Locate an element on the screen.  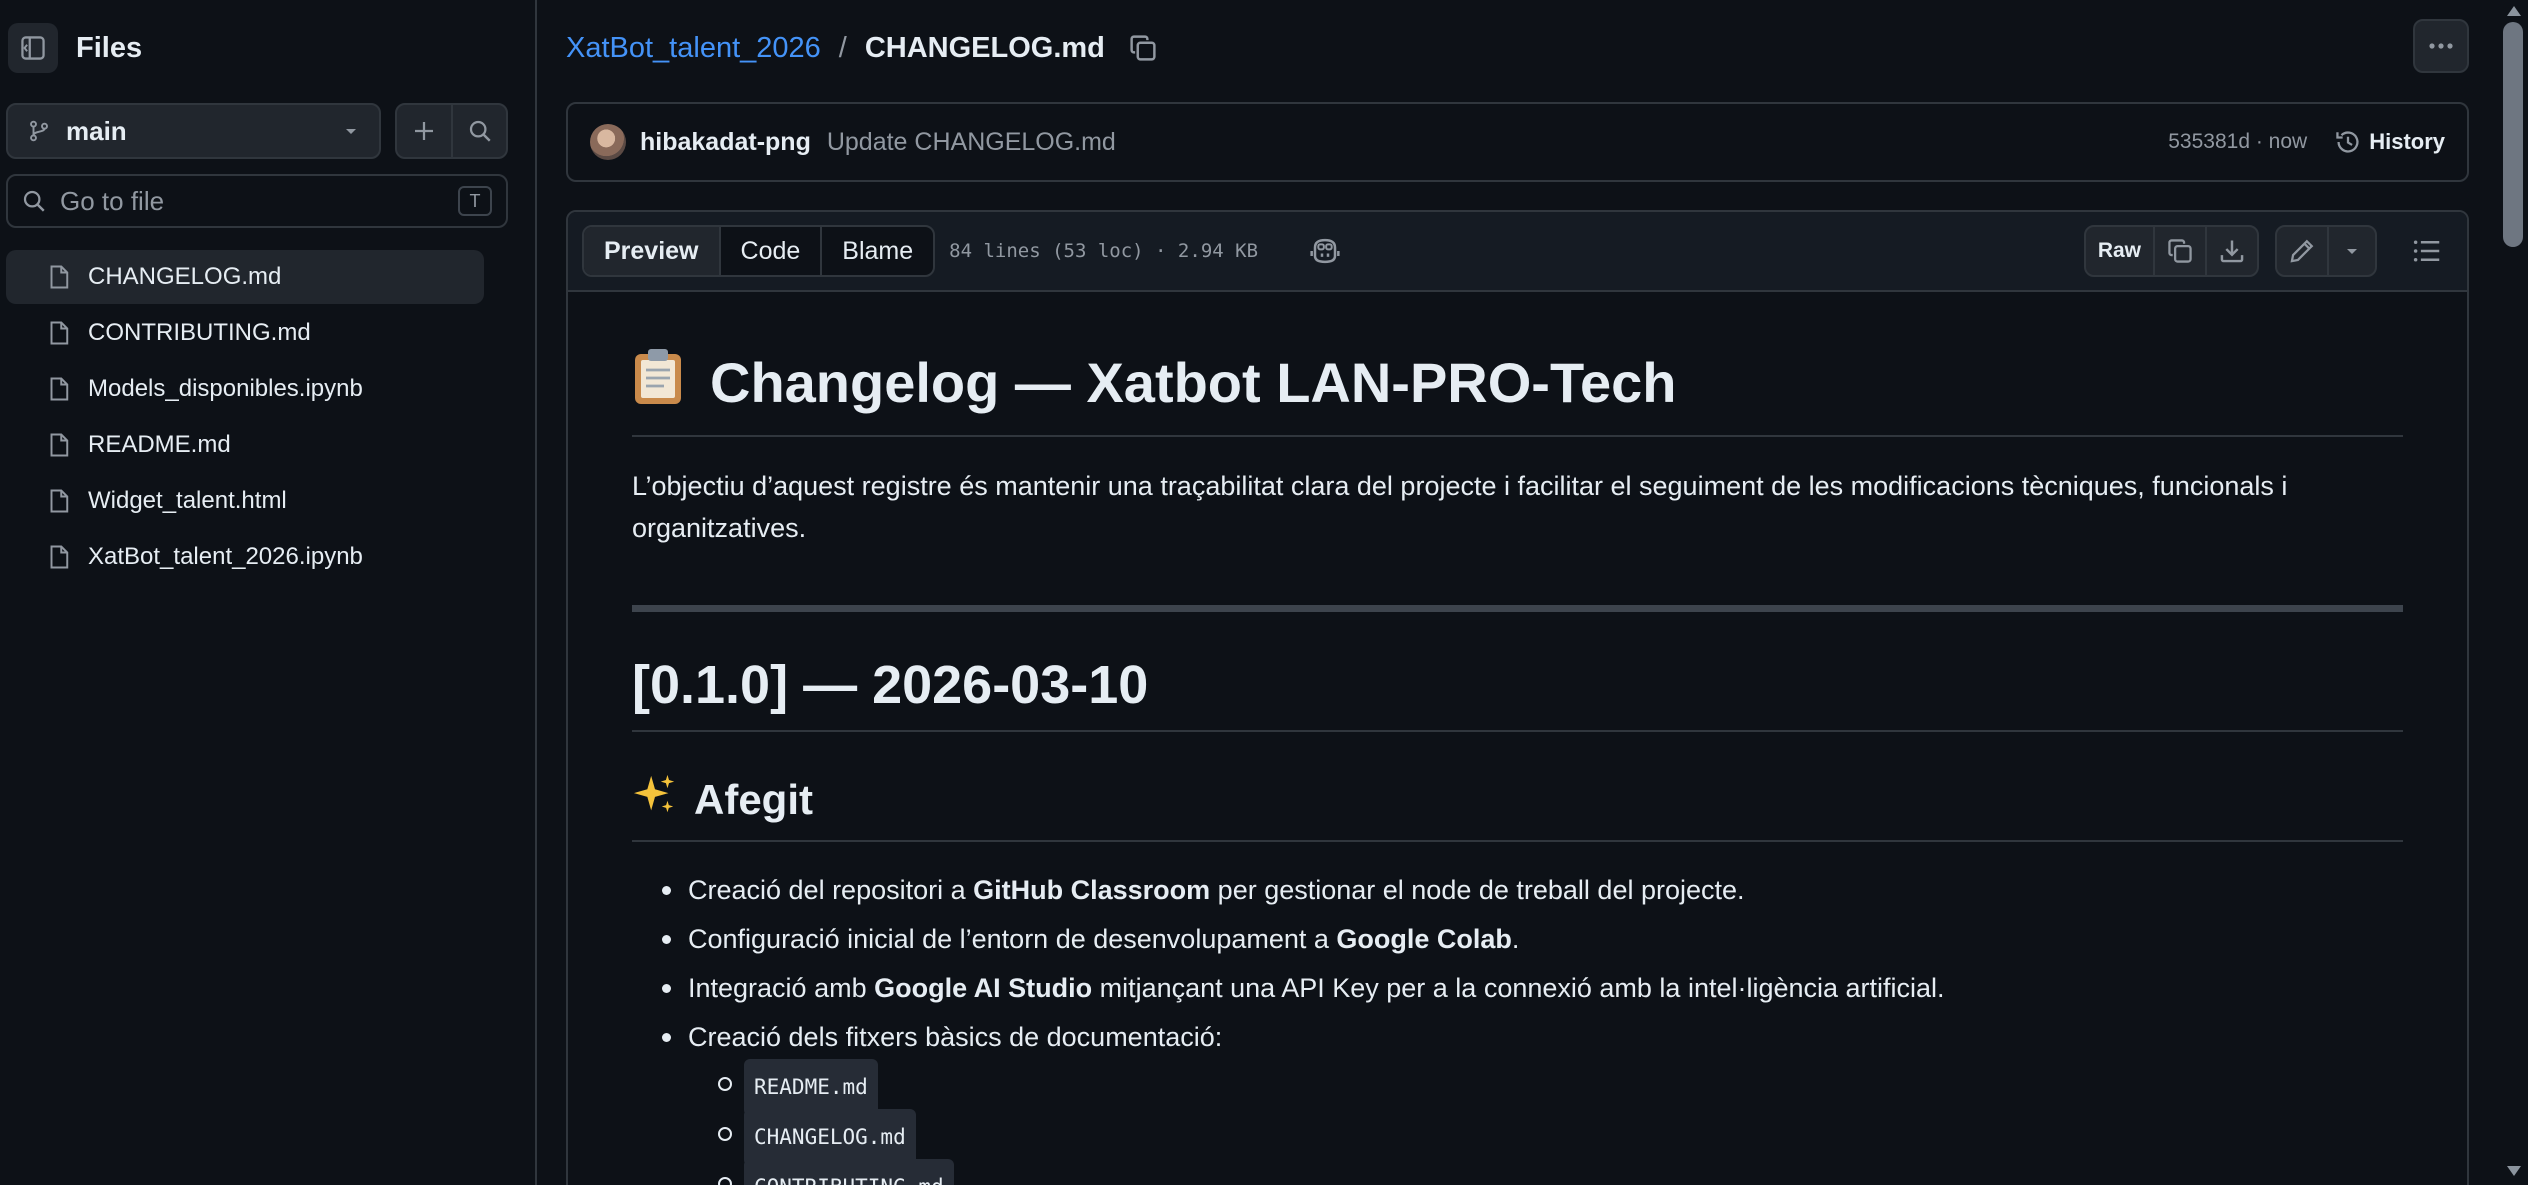
file-item-xatbot-notebook: XatBot_talent_2026.ipynb is located at coordinates (245, 557).